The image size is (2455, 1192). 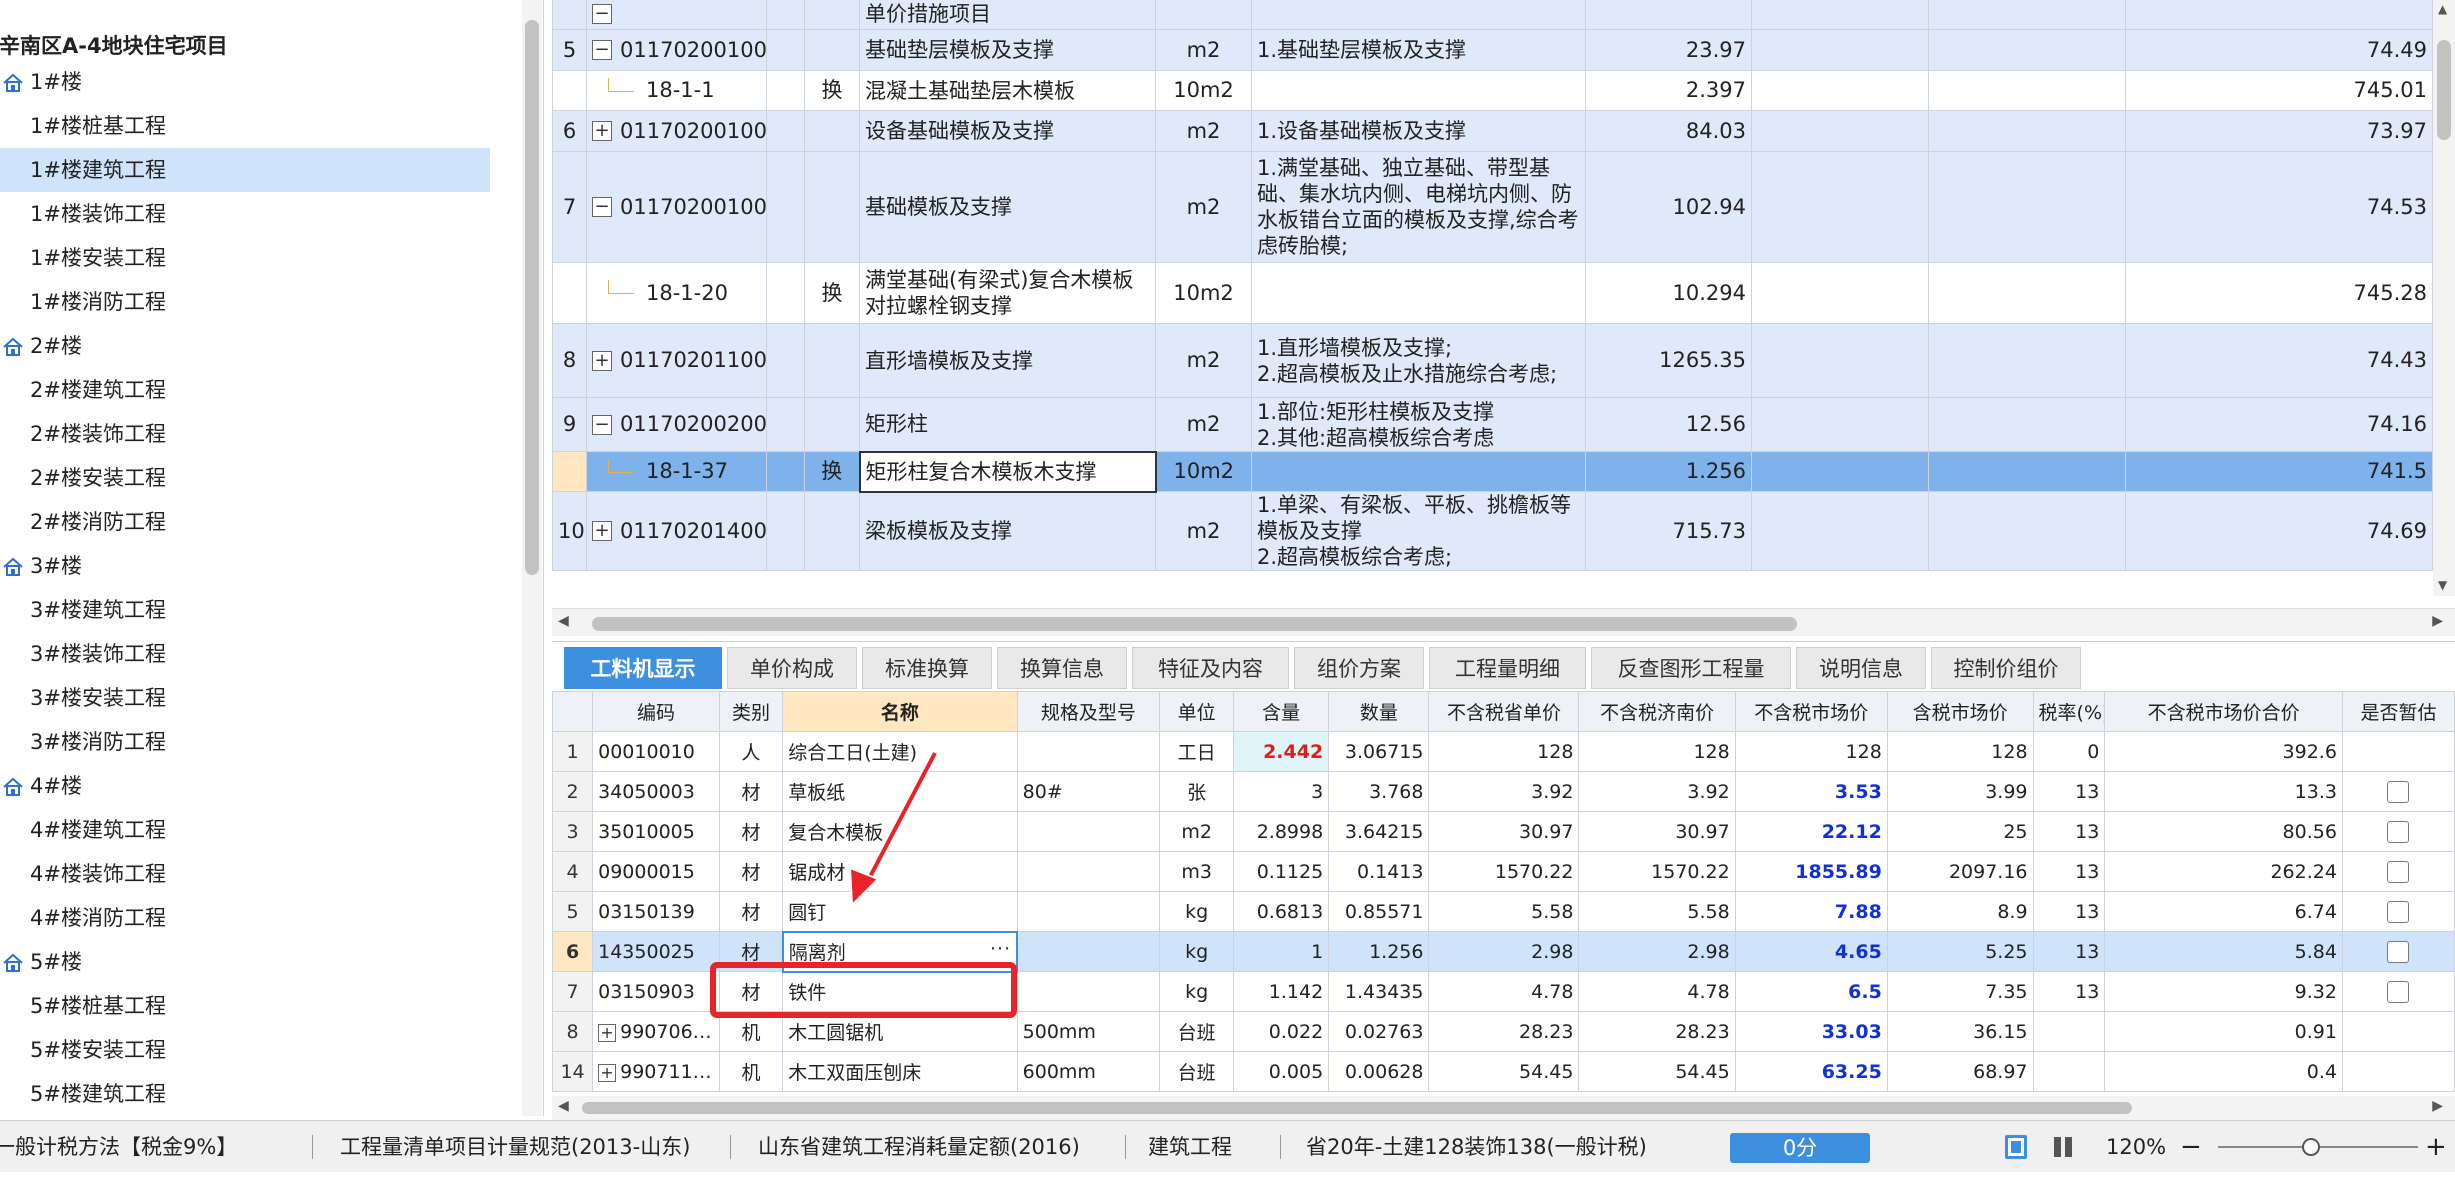 What do you see at coordinates (1960, 791) in the screenshot?
I see `taxed-market-price: 3.99` at bounding box center [1960, 791].